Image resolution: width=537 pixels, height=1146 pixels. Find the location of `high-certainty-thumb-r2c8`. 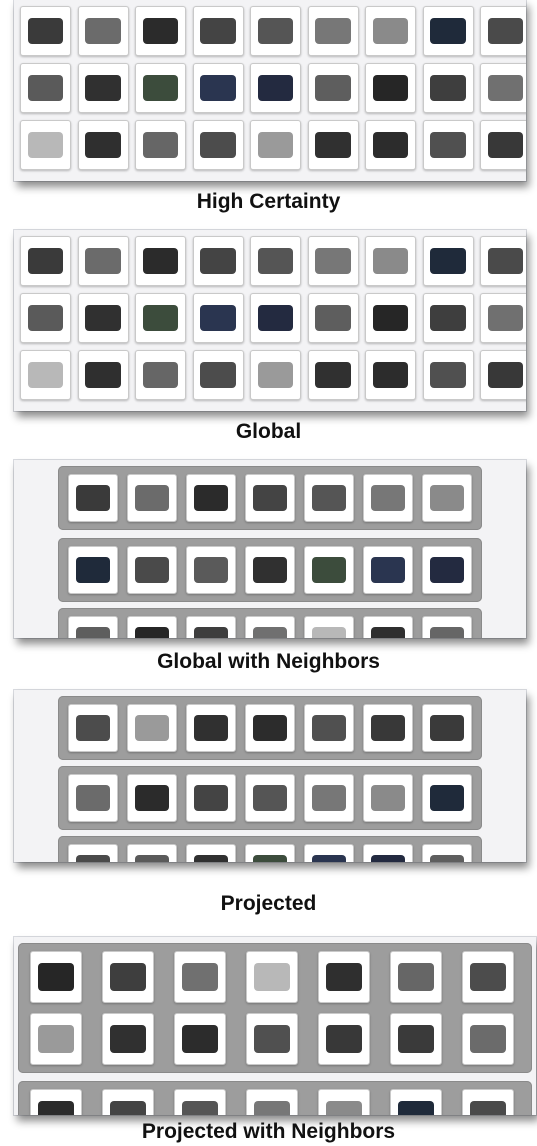

high-certainty-thumb-r2c8 is located at coordinates (448, 88).